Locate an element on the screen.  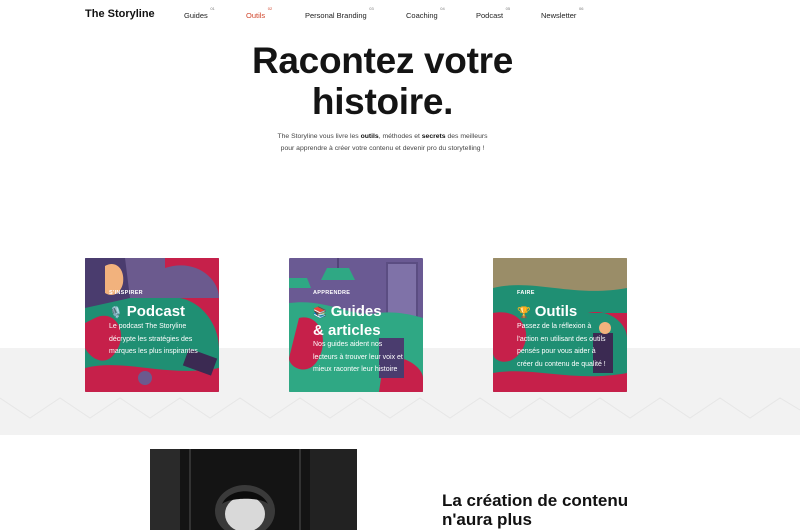
microphone-icon: 🎙️ is located at coordinates (116, 313).